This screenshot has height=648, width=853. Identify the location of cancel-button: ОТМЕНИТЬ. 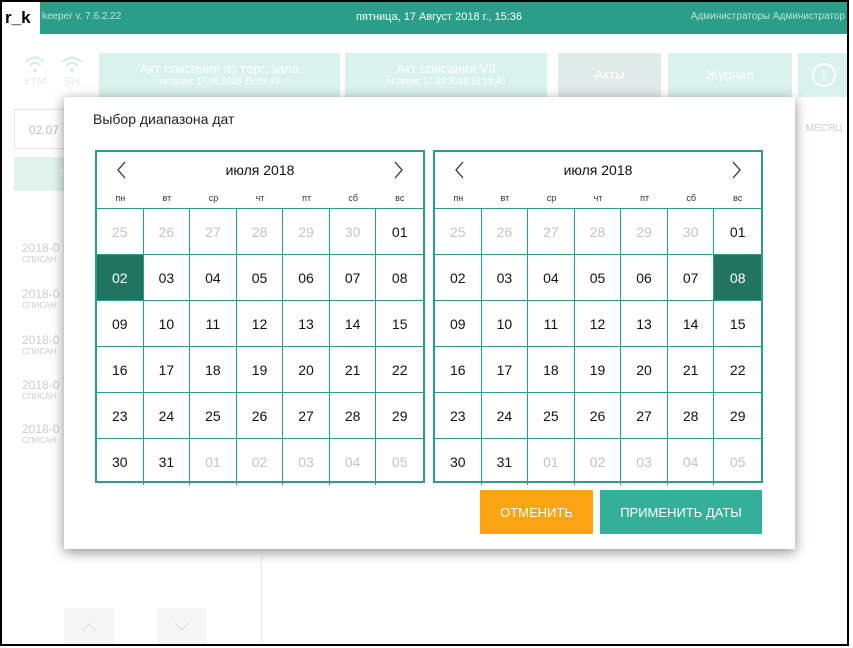
(536, 512).